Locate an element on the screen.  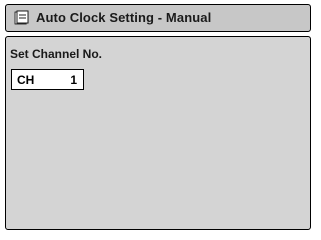
title-bar: Auto Clock Setting - Manual is located at coordinates (158, 18).